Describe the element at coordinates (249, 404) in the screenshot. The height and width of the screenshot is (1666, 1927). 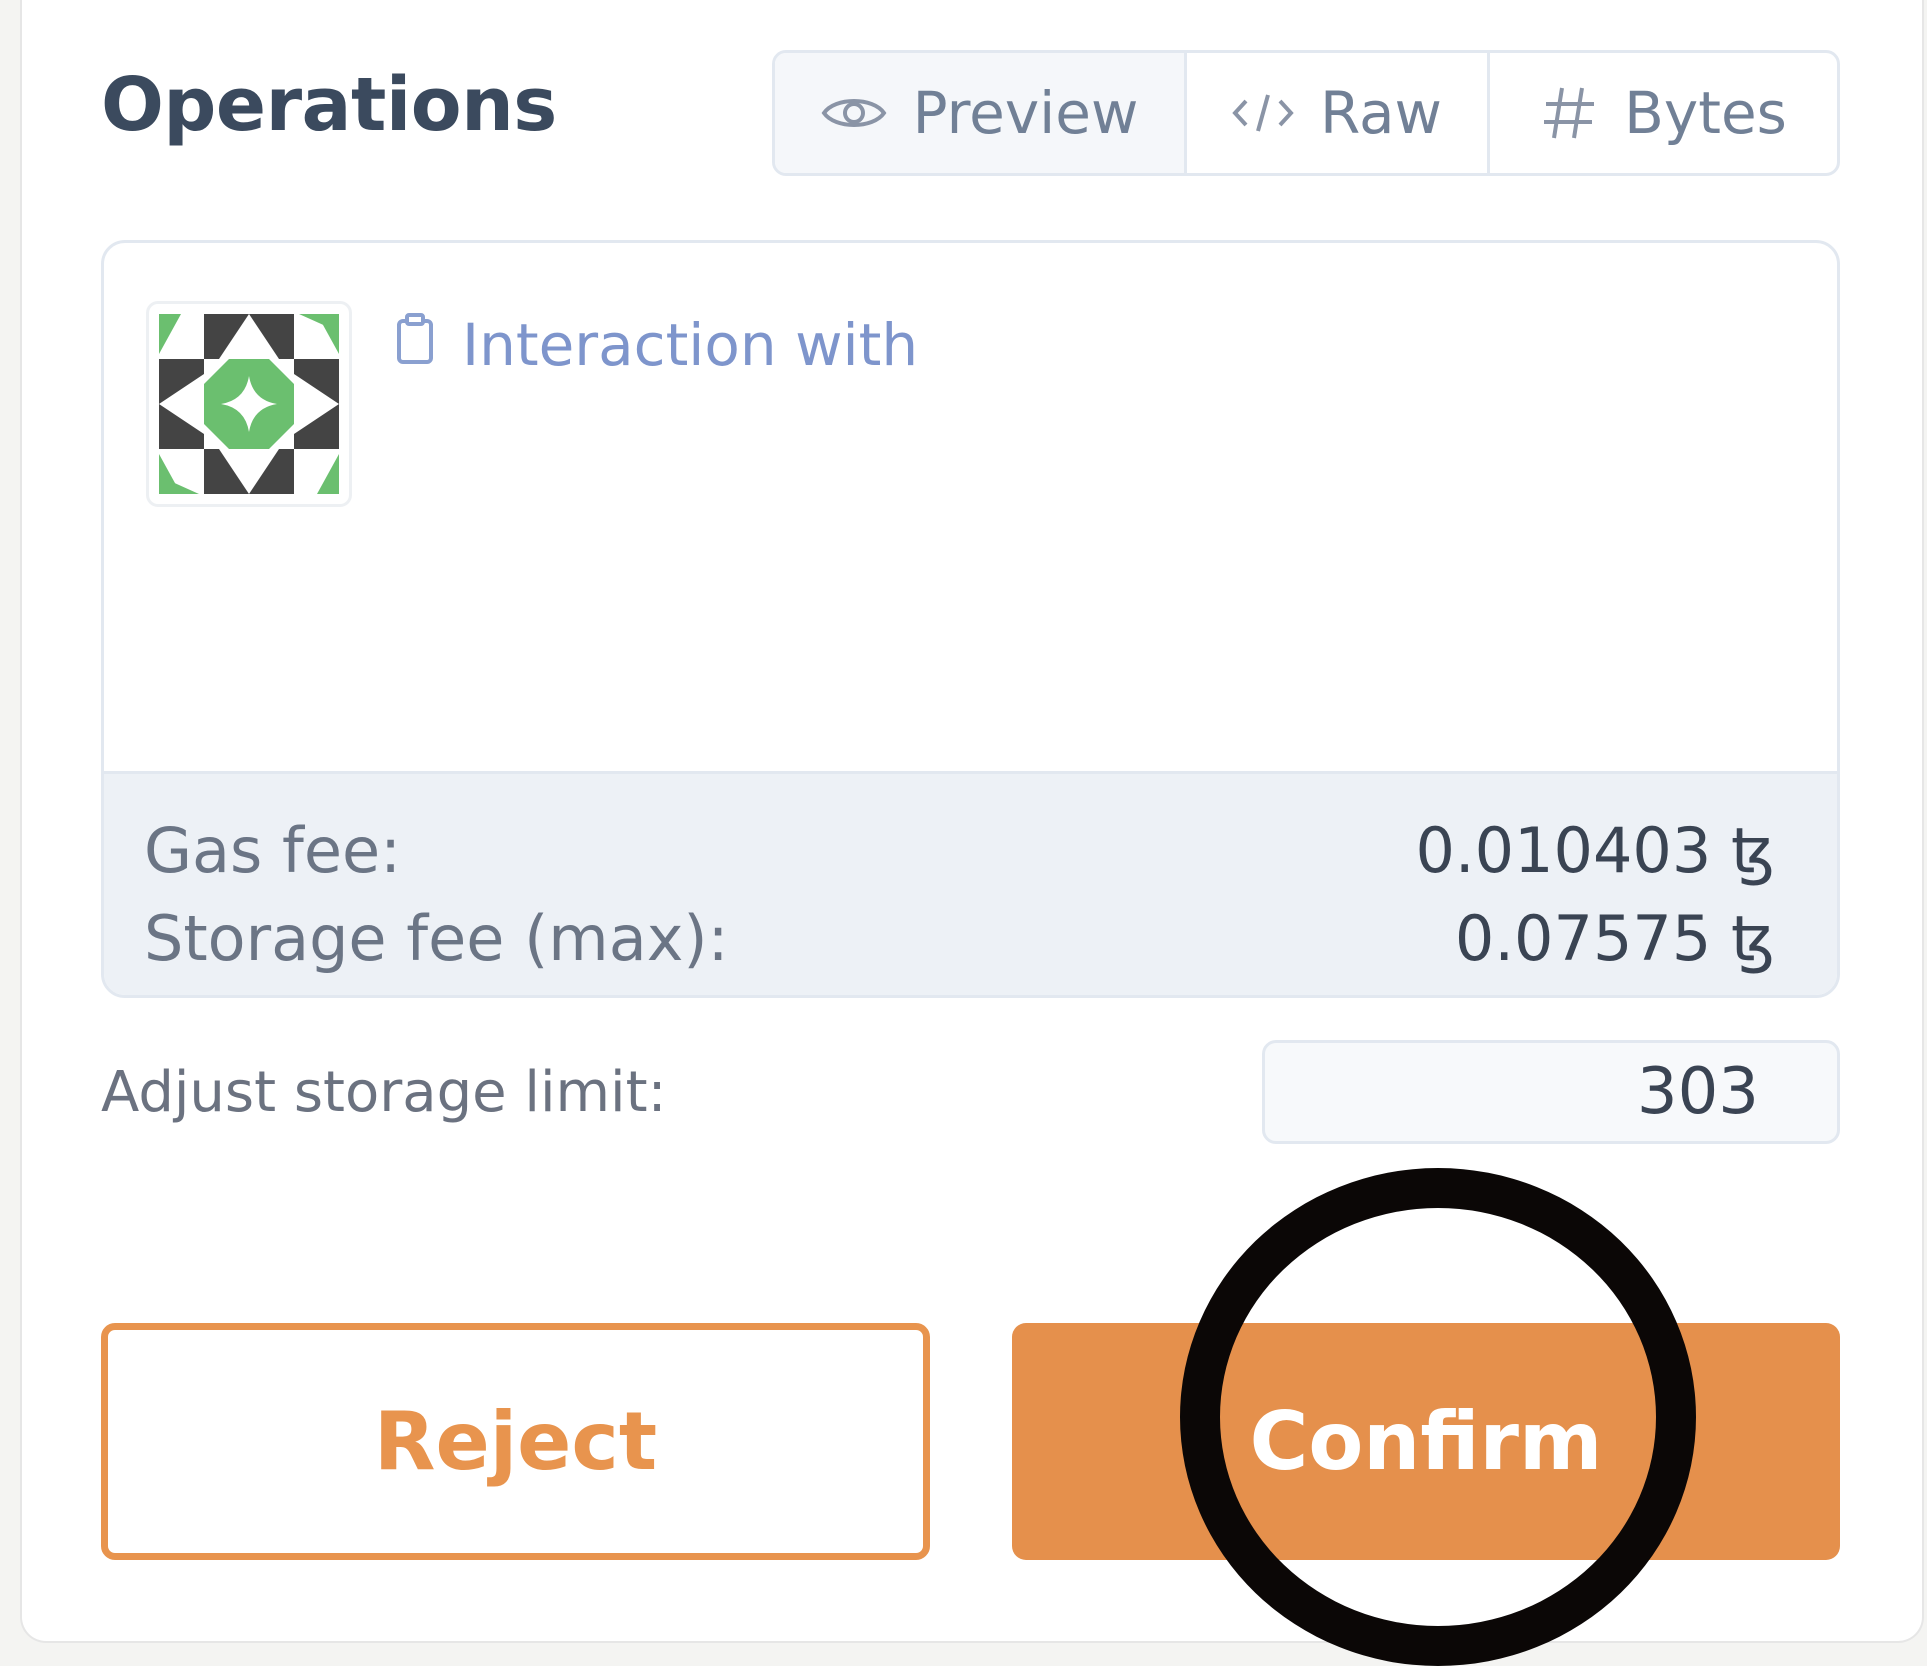
I see `contract-identicon-icon` at that location.